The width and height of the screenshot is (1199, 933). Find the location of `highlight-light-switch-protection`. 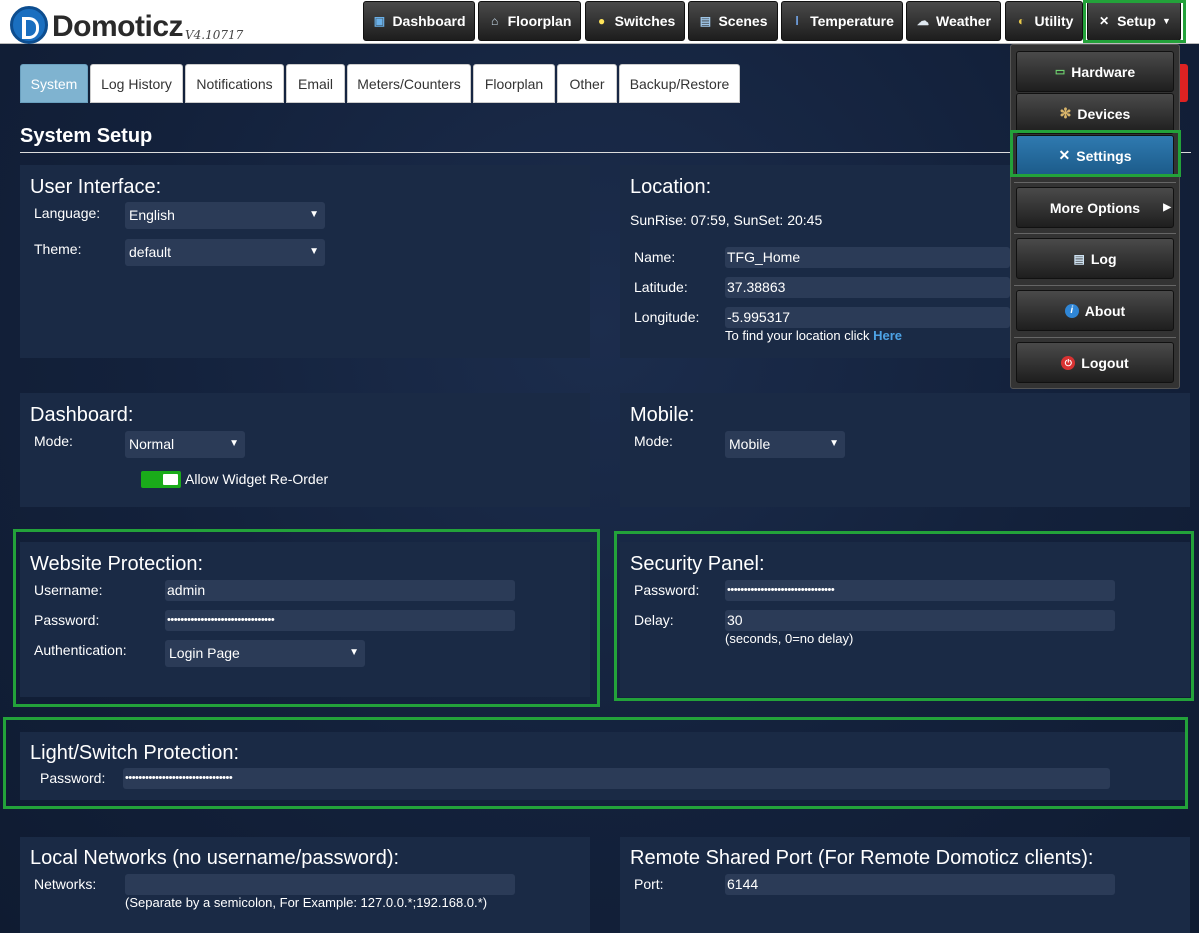

highlight-light-switch-protection is located at coordinates (595, 763).